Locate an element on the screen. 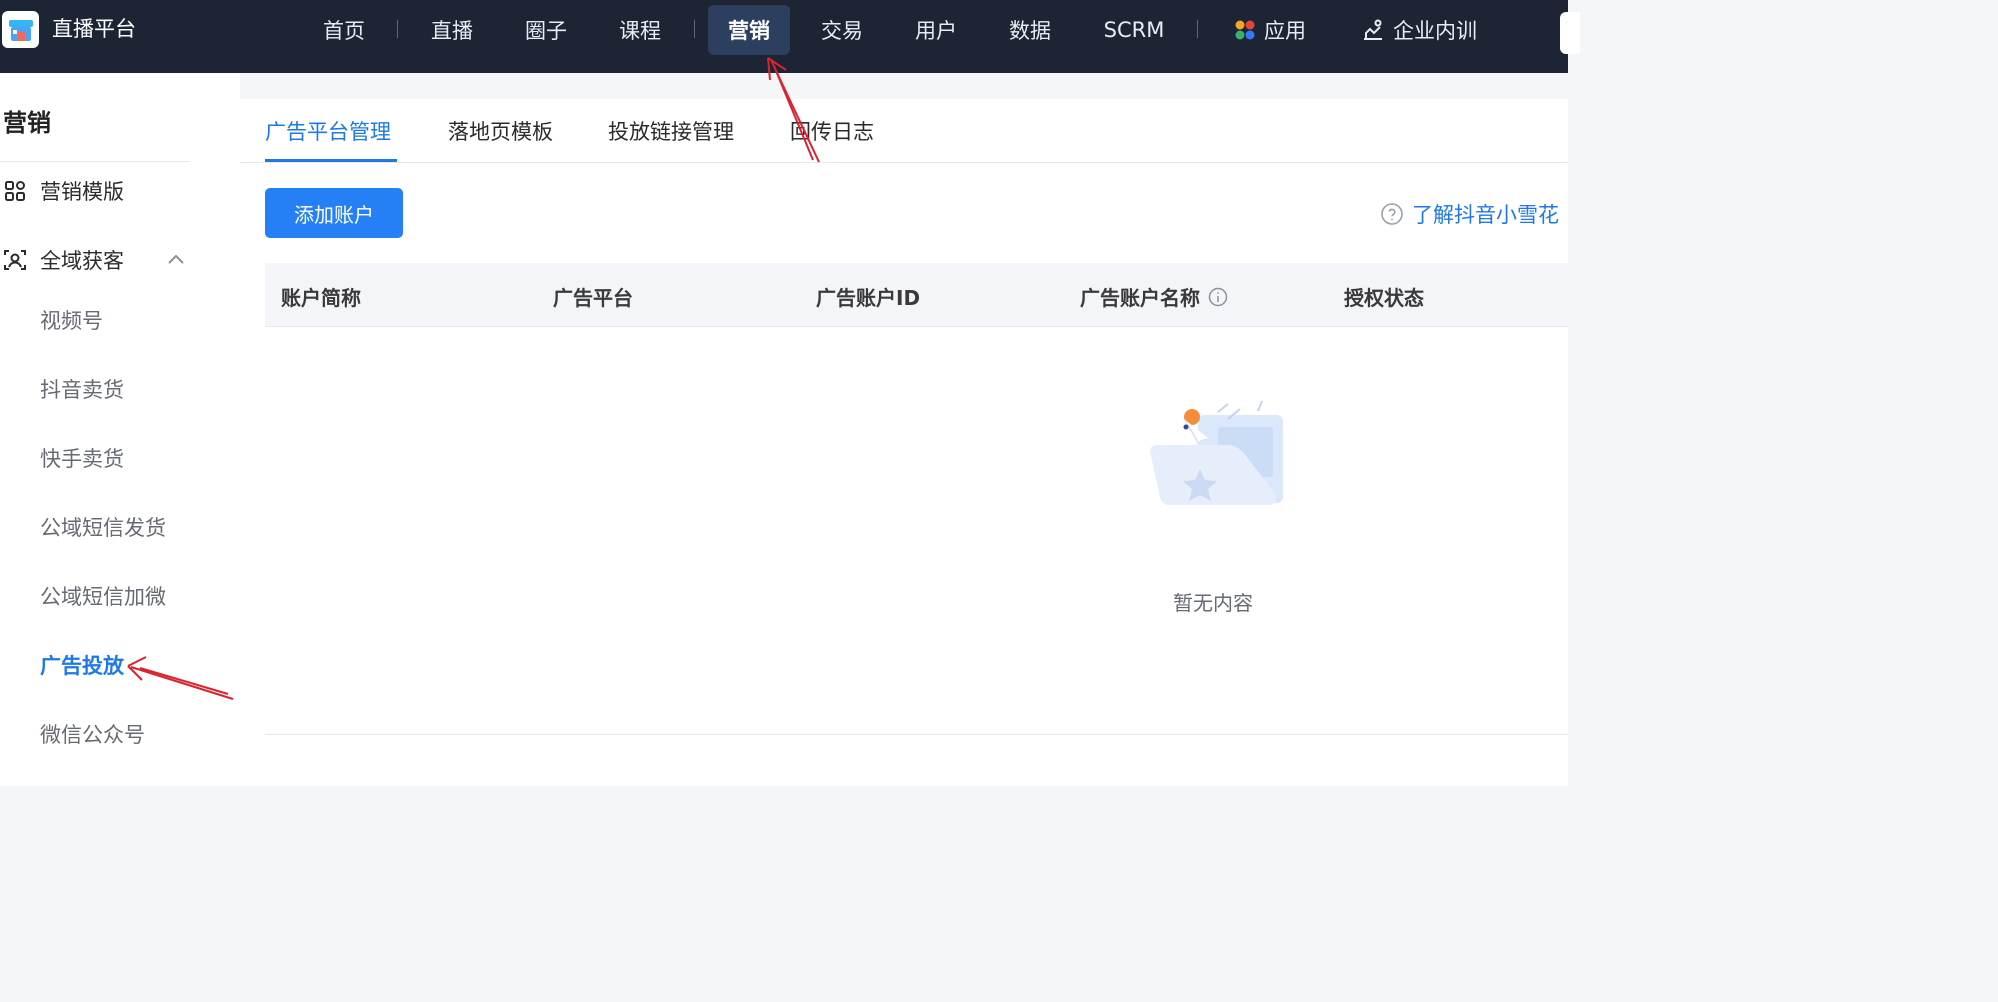 This screenshot has height=1002, width=1998. scan-user-icon is located at coordinates (15, 260).